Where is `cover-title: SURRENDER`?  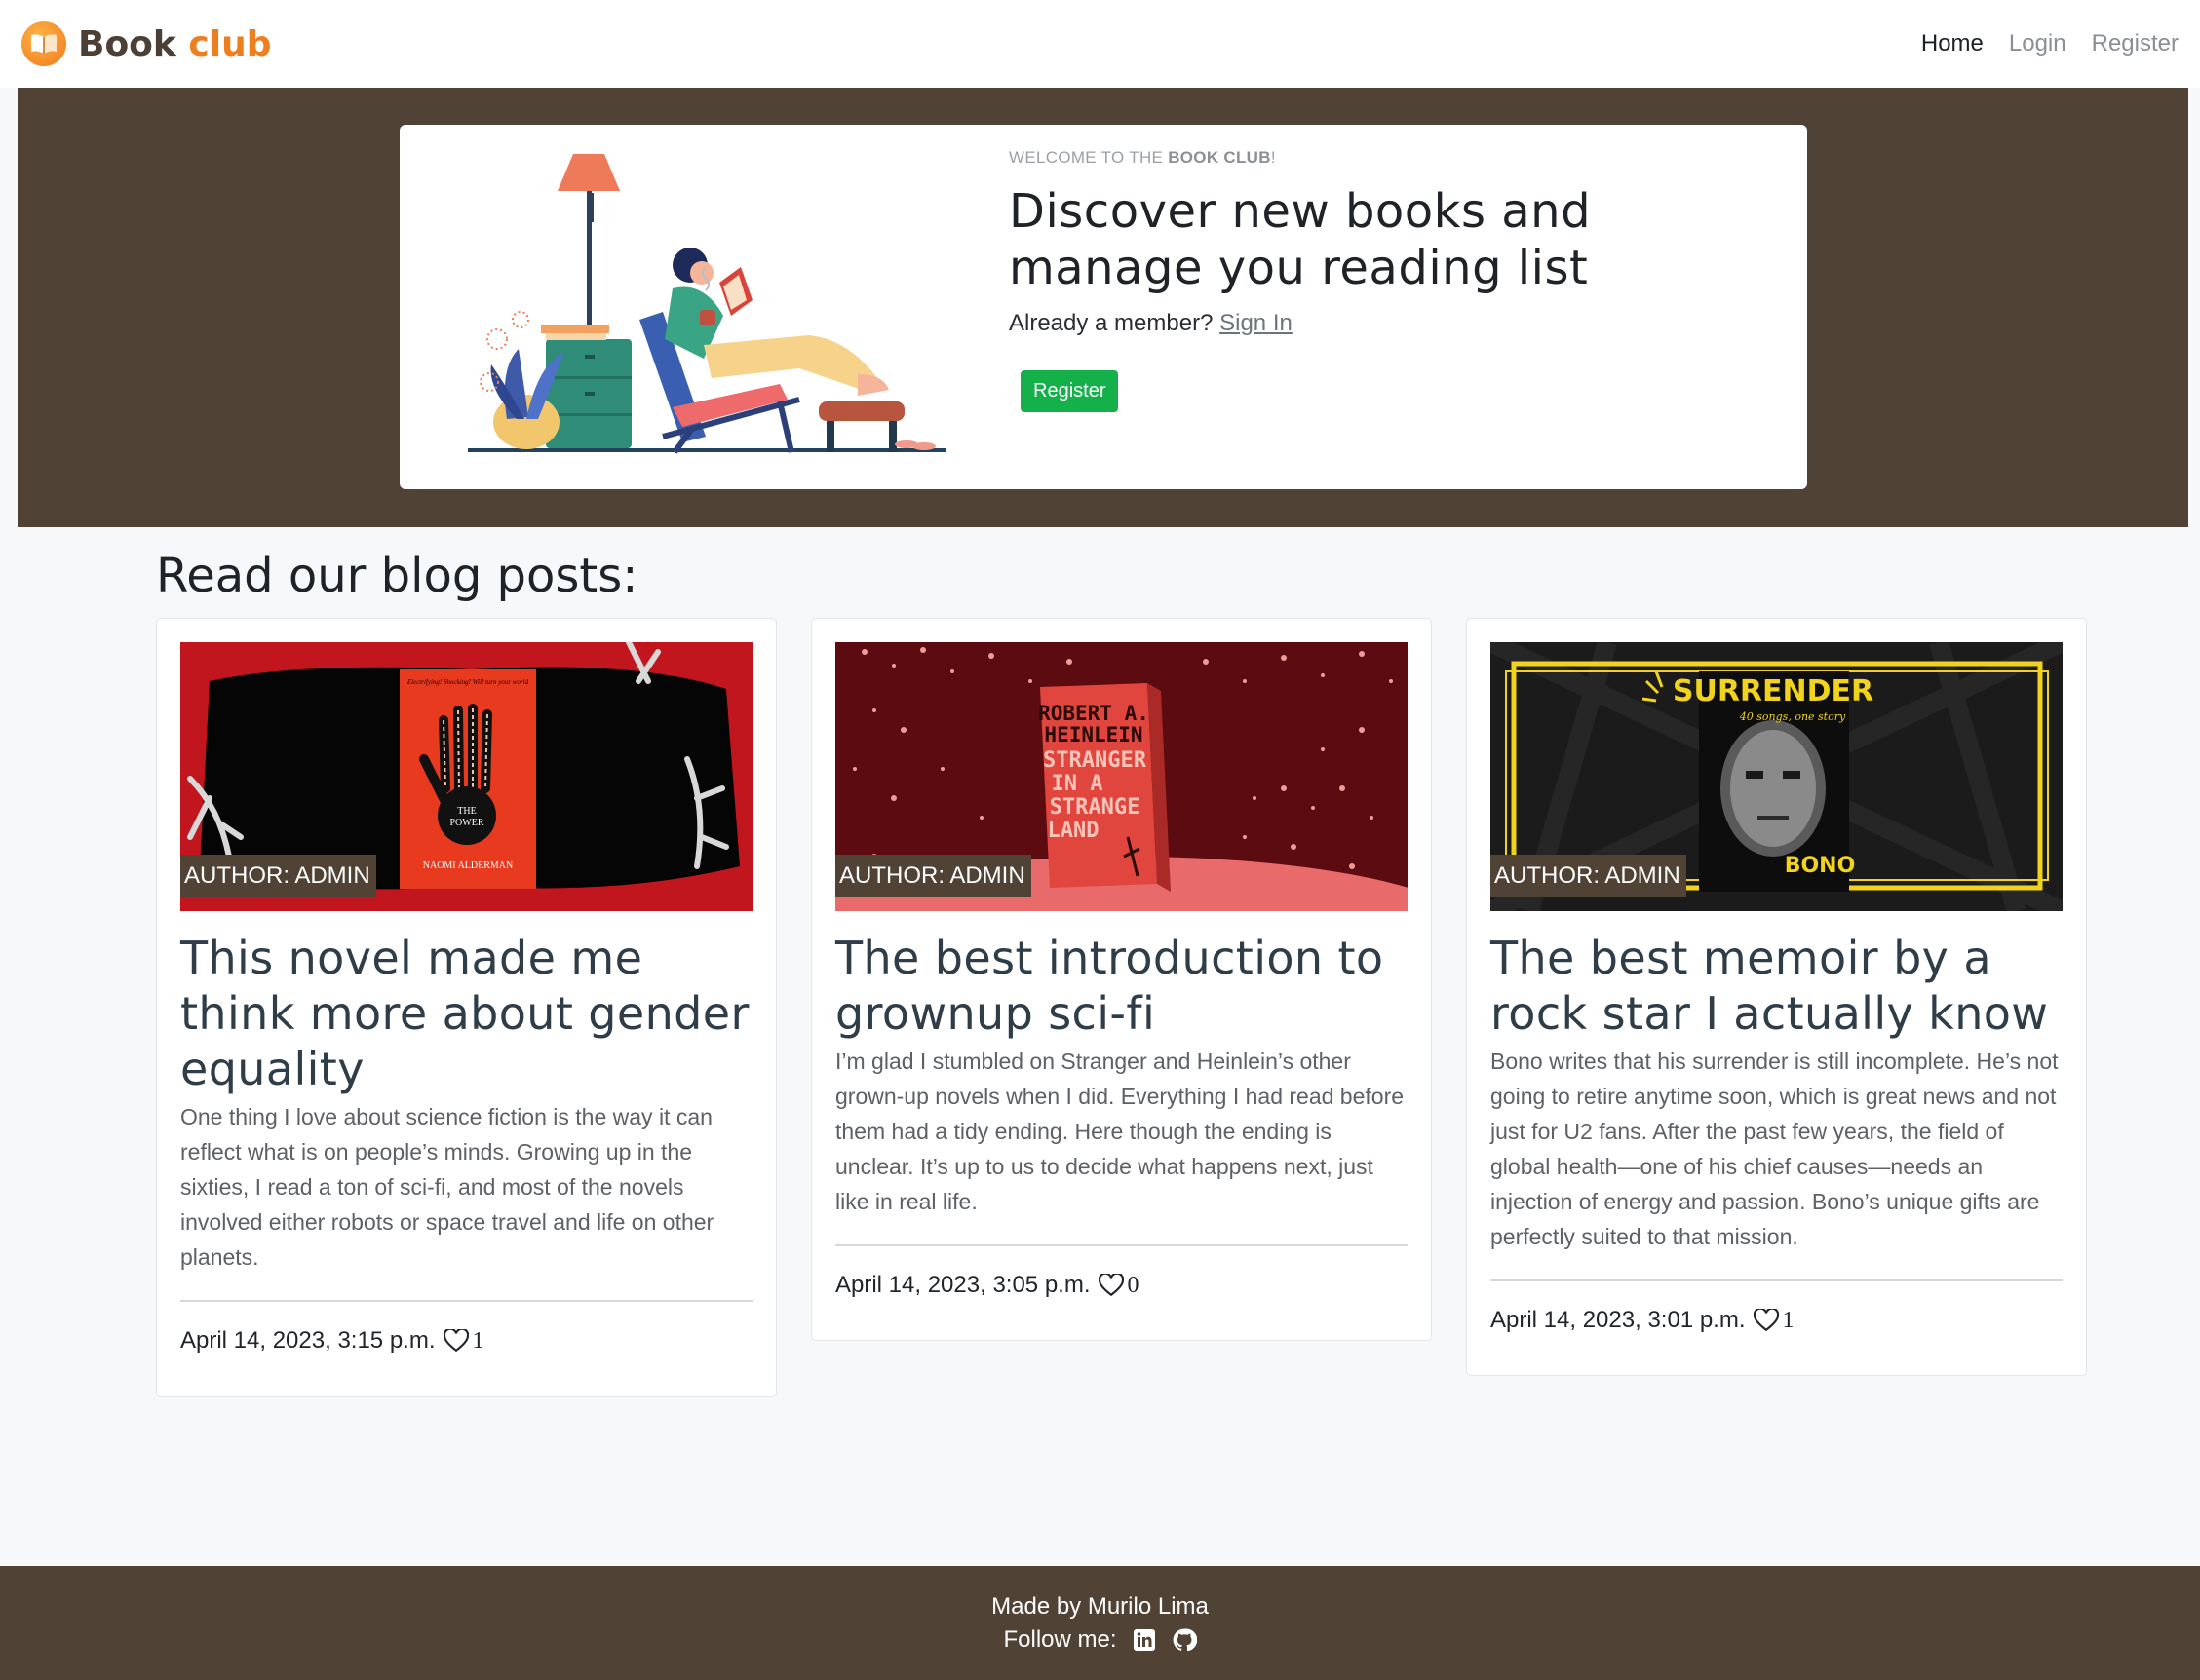
cover-title: SURRENDER is located at coordinates (1773, 691).